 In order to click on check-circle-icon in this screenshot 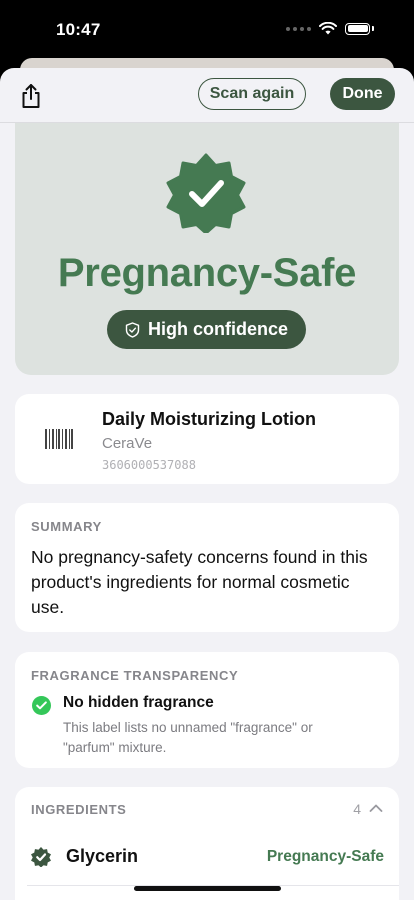, I will do `click(41, 705)`.